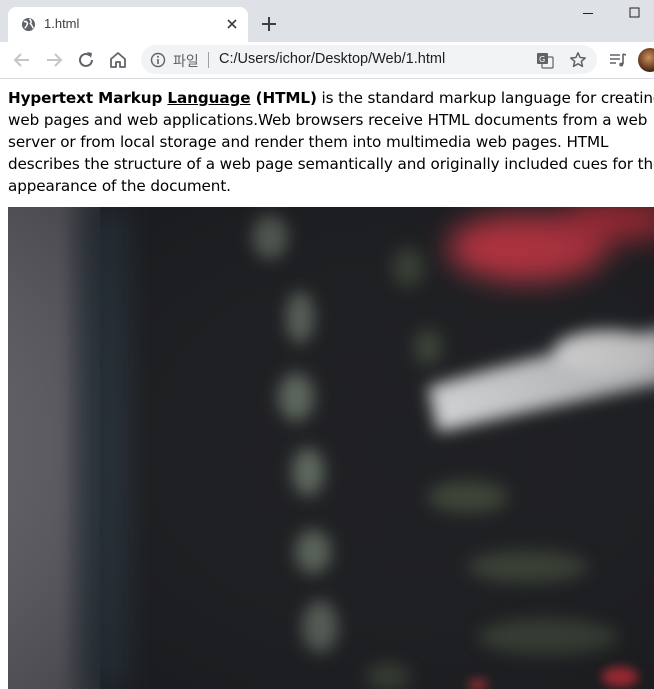 This screenshot has width=654, height=689. Describe the element at coordinates (632, 14) in the screenshot. I see `maximize-icon` at that location.